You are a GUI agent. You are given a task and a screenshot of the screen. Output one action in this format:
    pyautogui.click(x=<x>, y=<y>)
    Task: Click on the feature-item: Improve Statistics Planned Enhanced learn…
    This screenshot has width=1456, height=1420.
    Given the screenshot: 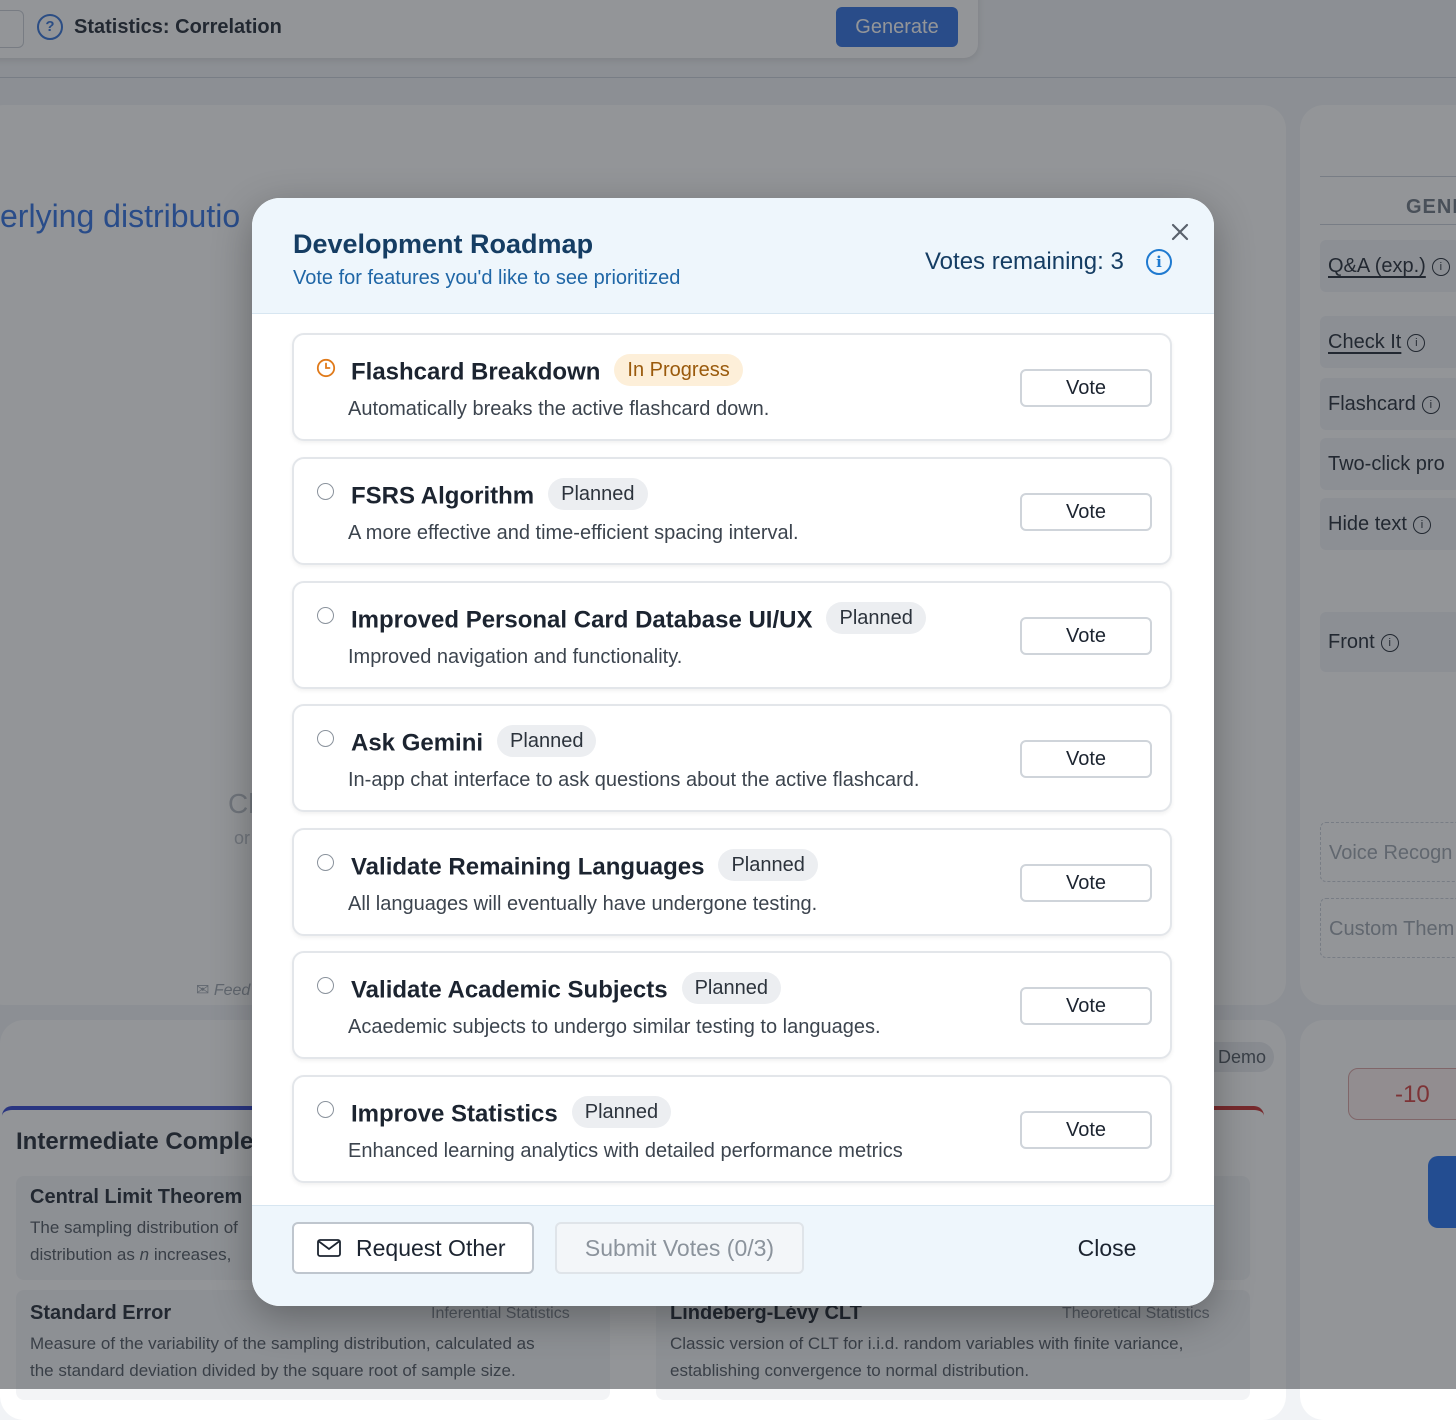 What is the action you would take?
    pyautogui.click(x=732, y=1129)
    